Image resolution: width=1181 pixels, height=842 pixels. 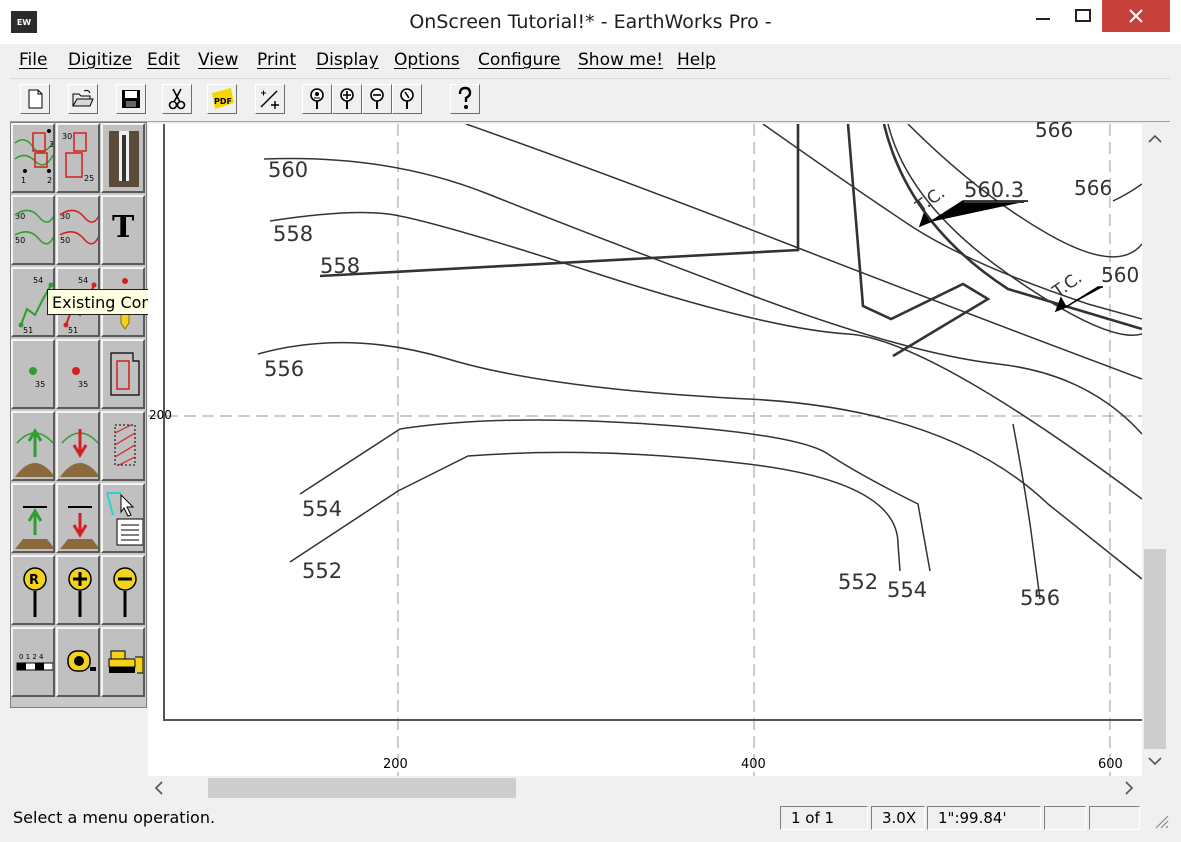 What do you see at coordinates (33, 446) in the screenshot?
I see `tool-fill-up` at bounding box center [33, 446].